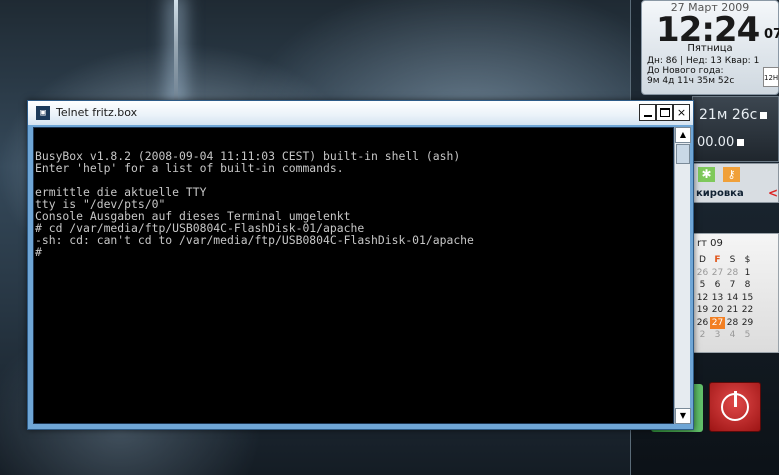 This screenshot has width=779, height=475. Describe the element at coordinates (717, 335) in the screenshot. I see `calendar-day: 3` at that location.